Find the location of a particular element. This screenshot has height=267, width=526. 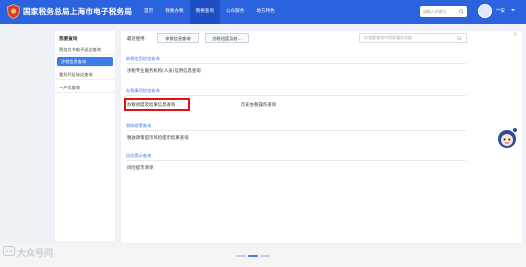

sidebar-item-entrusted-collection: 委托代征协议查询 is located at coordinates (85, 75).